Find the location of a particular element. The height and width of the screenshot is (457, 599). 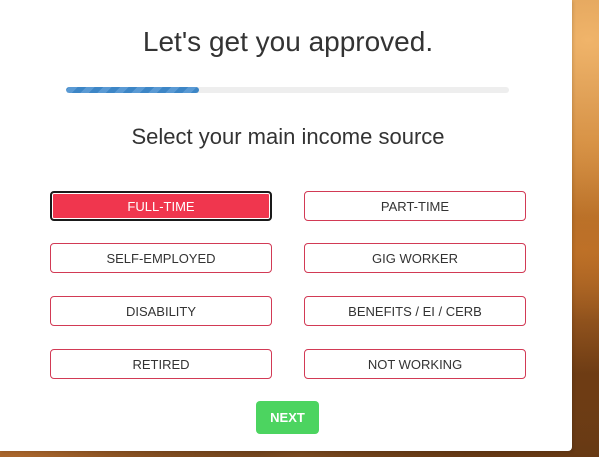

option-disability-button: DISABILITY is located at coordinates (161, 311).